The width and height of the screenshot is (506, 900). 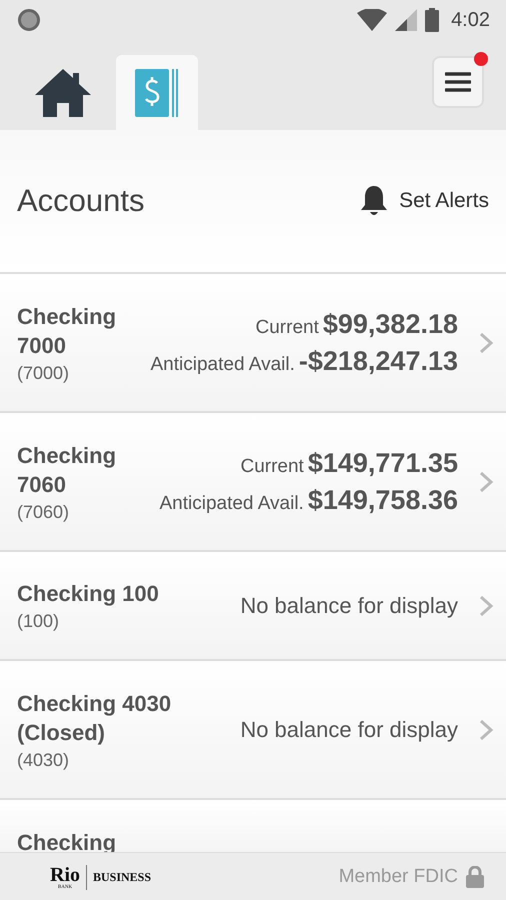 What do you see at coordinates (81, 201) in the screenshot?
I see `page-title: Accounts` at bounding box center [81, 201].